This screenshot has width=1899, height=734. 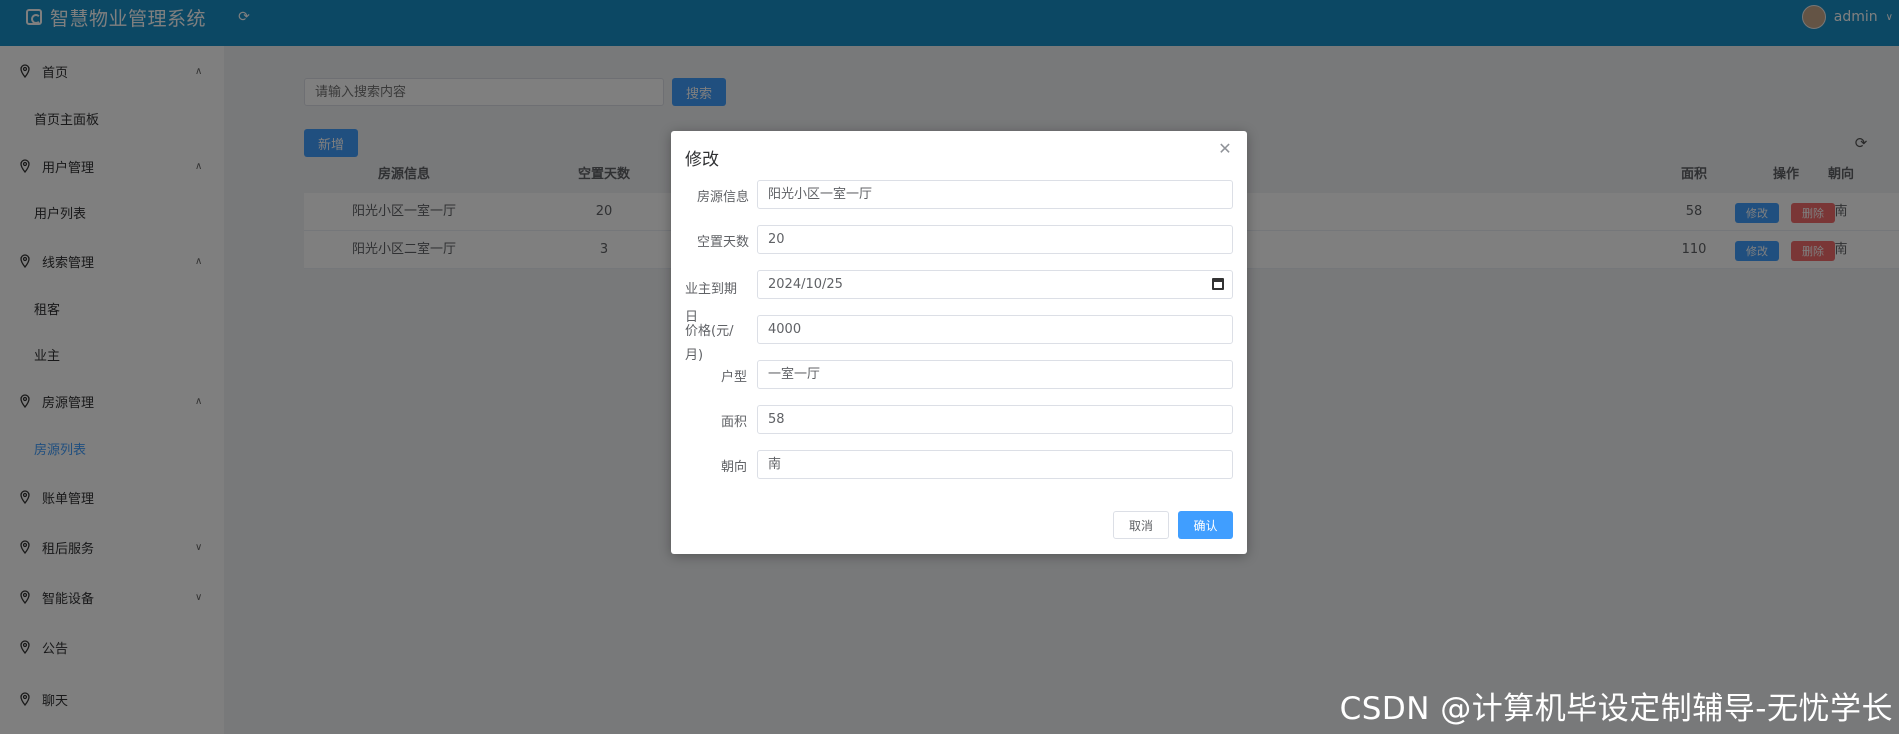 What do you see at coordinates (995, 239) in the screenshot?
I see `vacant-days-field: 20` at bounding box center [995, 239].